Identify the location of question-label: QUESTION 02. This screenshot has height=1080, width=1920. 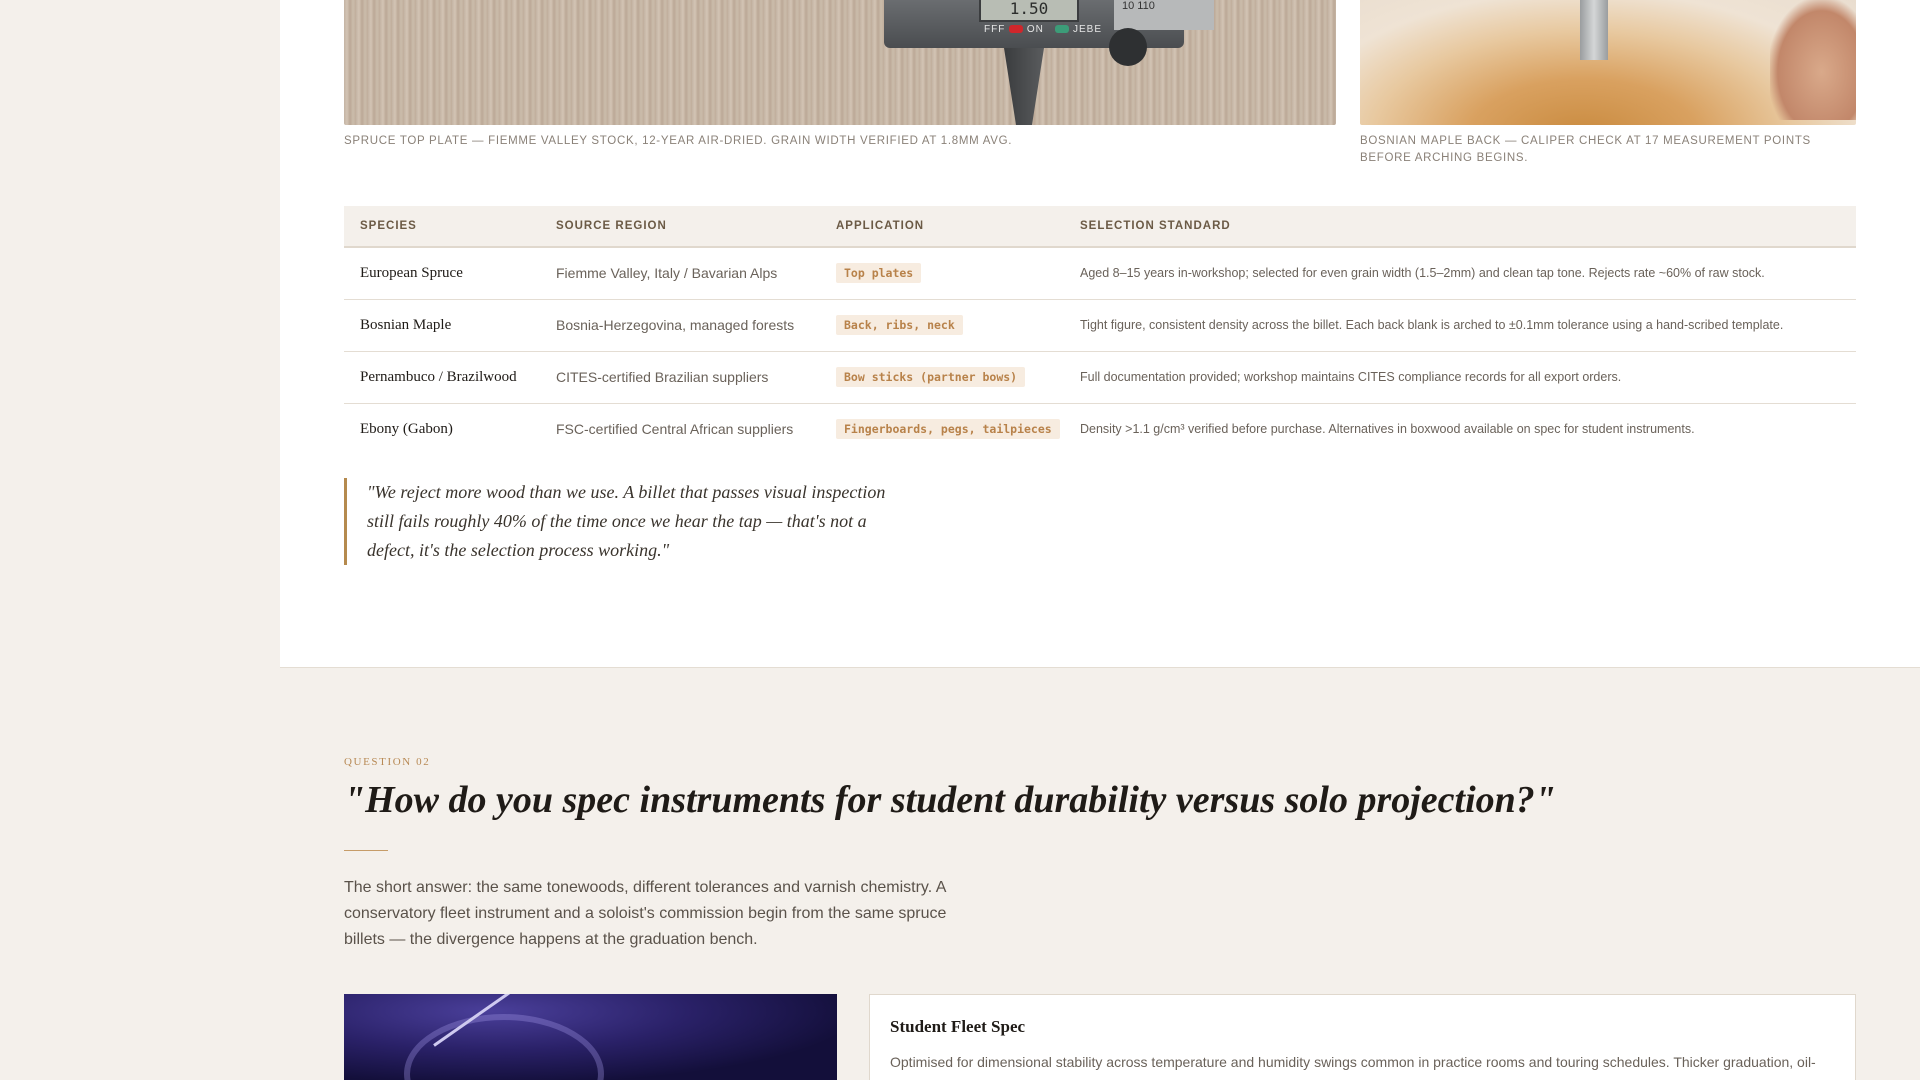
(387, 762).